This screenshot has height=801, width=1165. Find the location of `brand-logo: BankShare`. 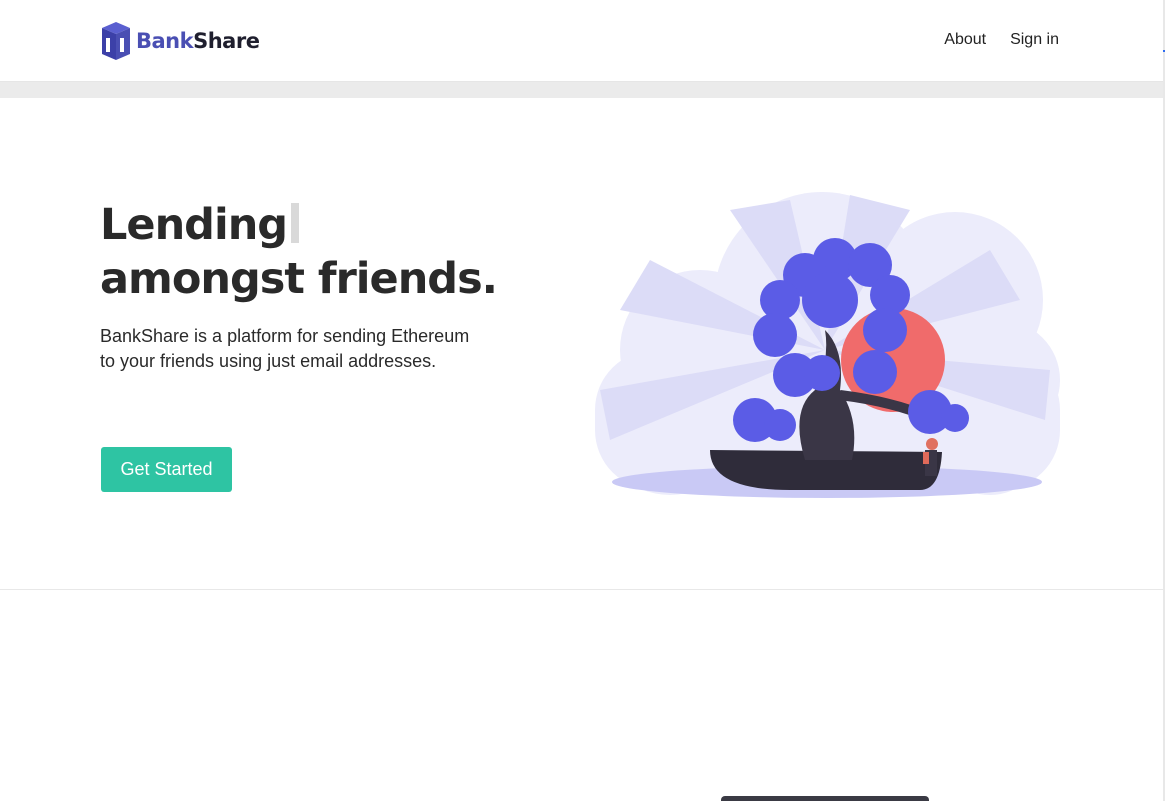

brand-logo: BankShare is located at coordinates (180, 41).